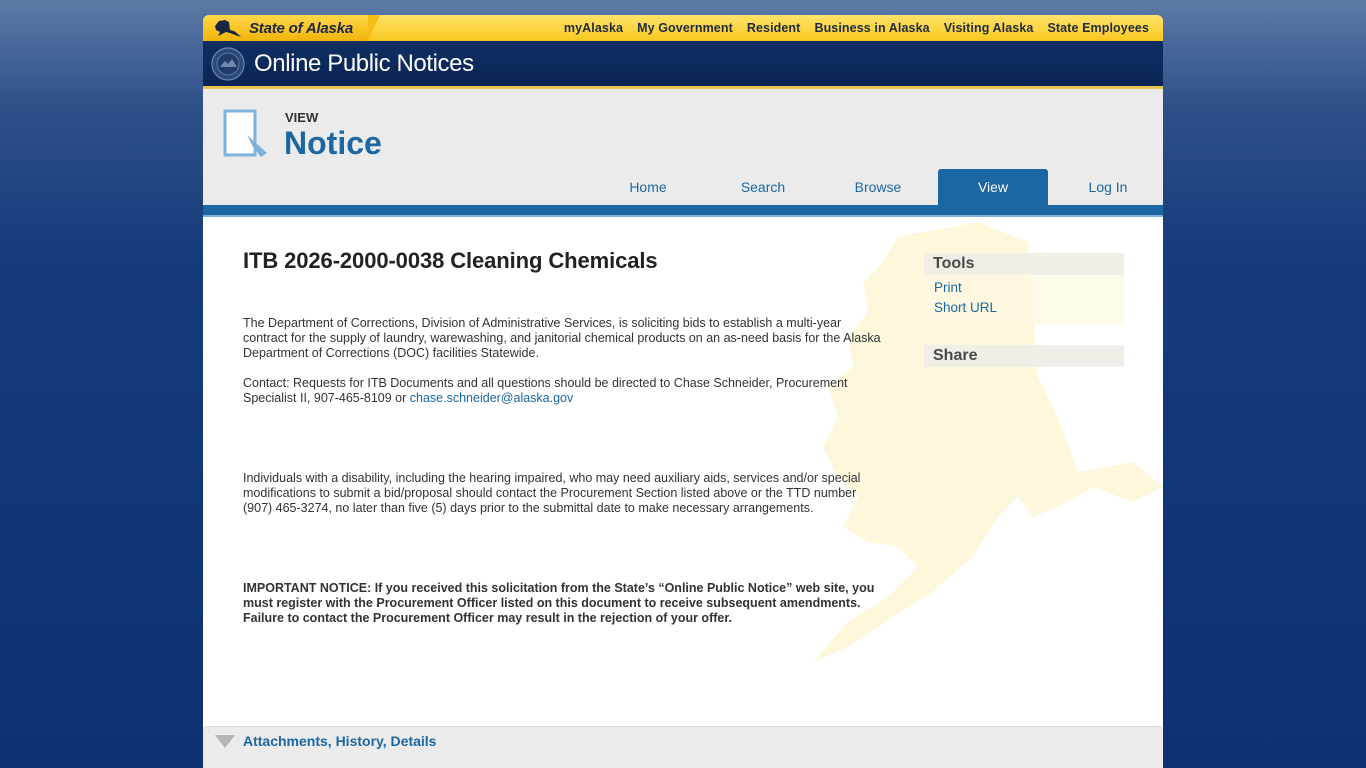 The image size is (1366, 768). I want to click on main-nav: Home Search Browse View Log In, so click(875, 187).